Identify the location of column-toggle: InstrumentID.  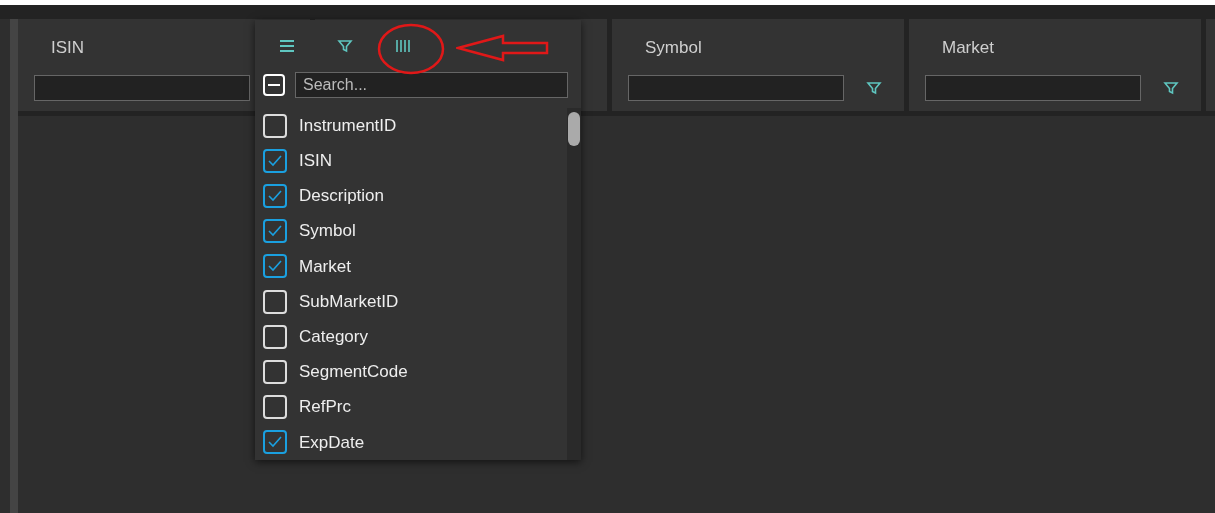
(415, 126).